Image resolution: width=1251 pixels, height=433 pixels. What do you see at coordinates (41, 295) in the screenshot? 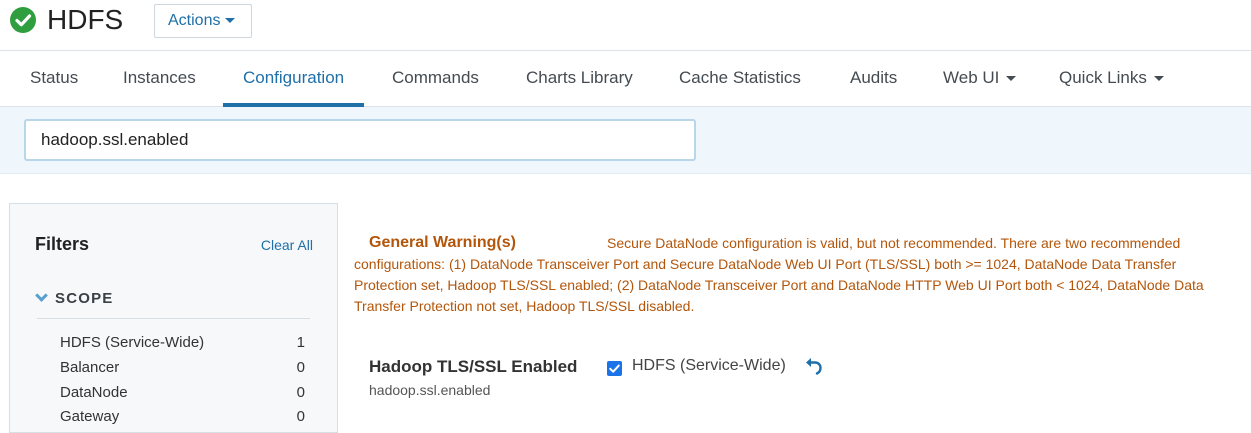
I see `chevron-down-icon` at bounding box center [41, 295].